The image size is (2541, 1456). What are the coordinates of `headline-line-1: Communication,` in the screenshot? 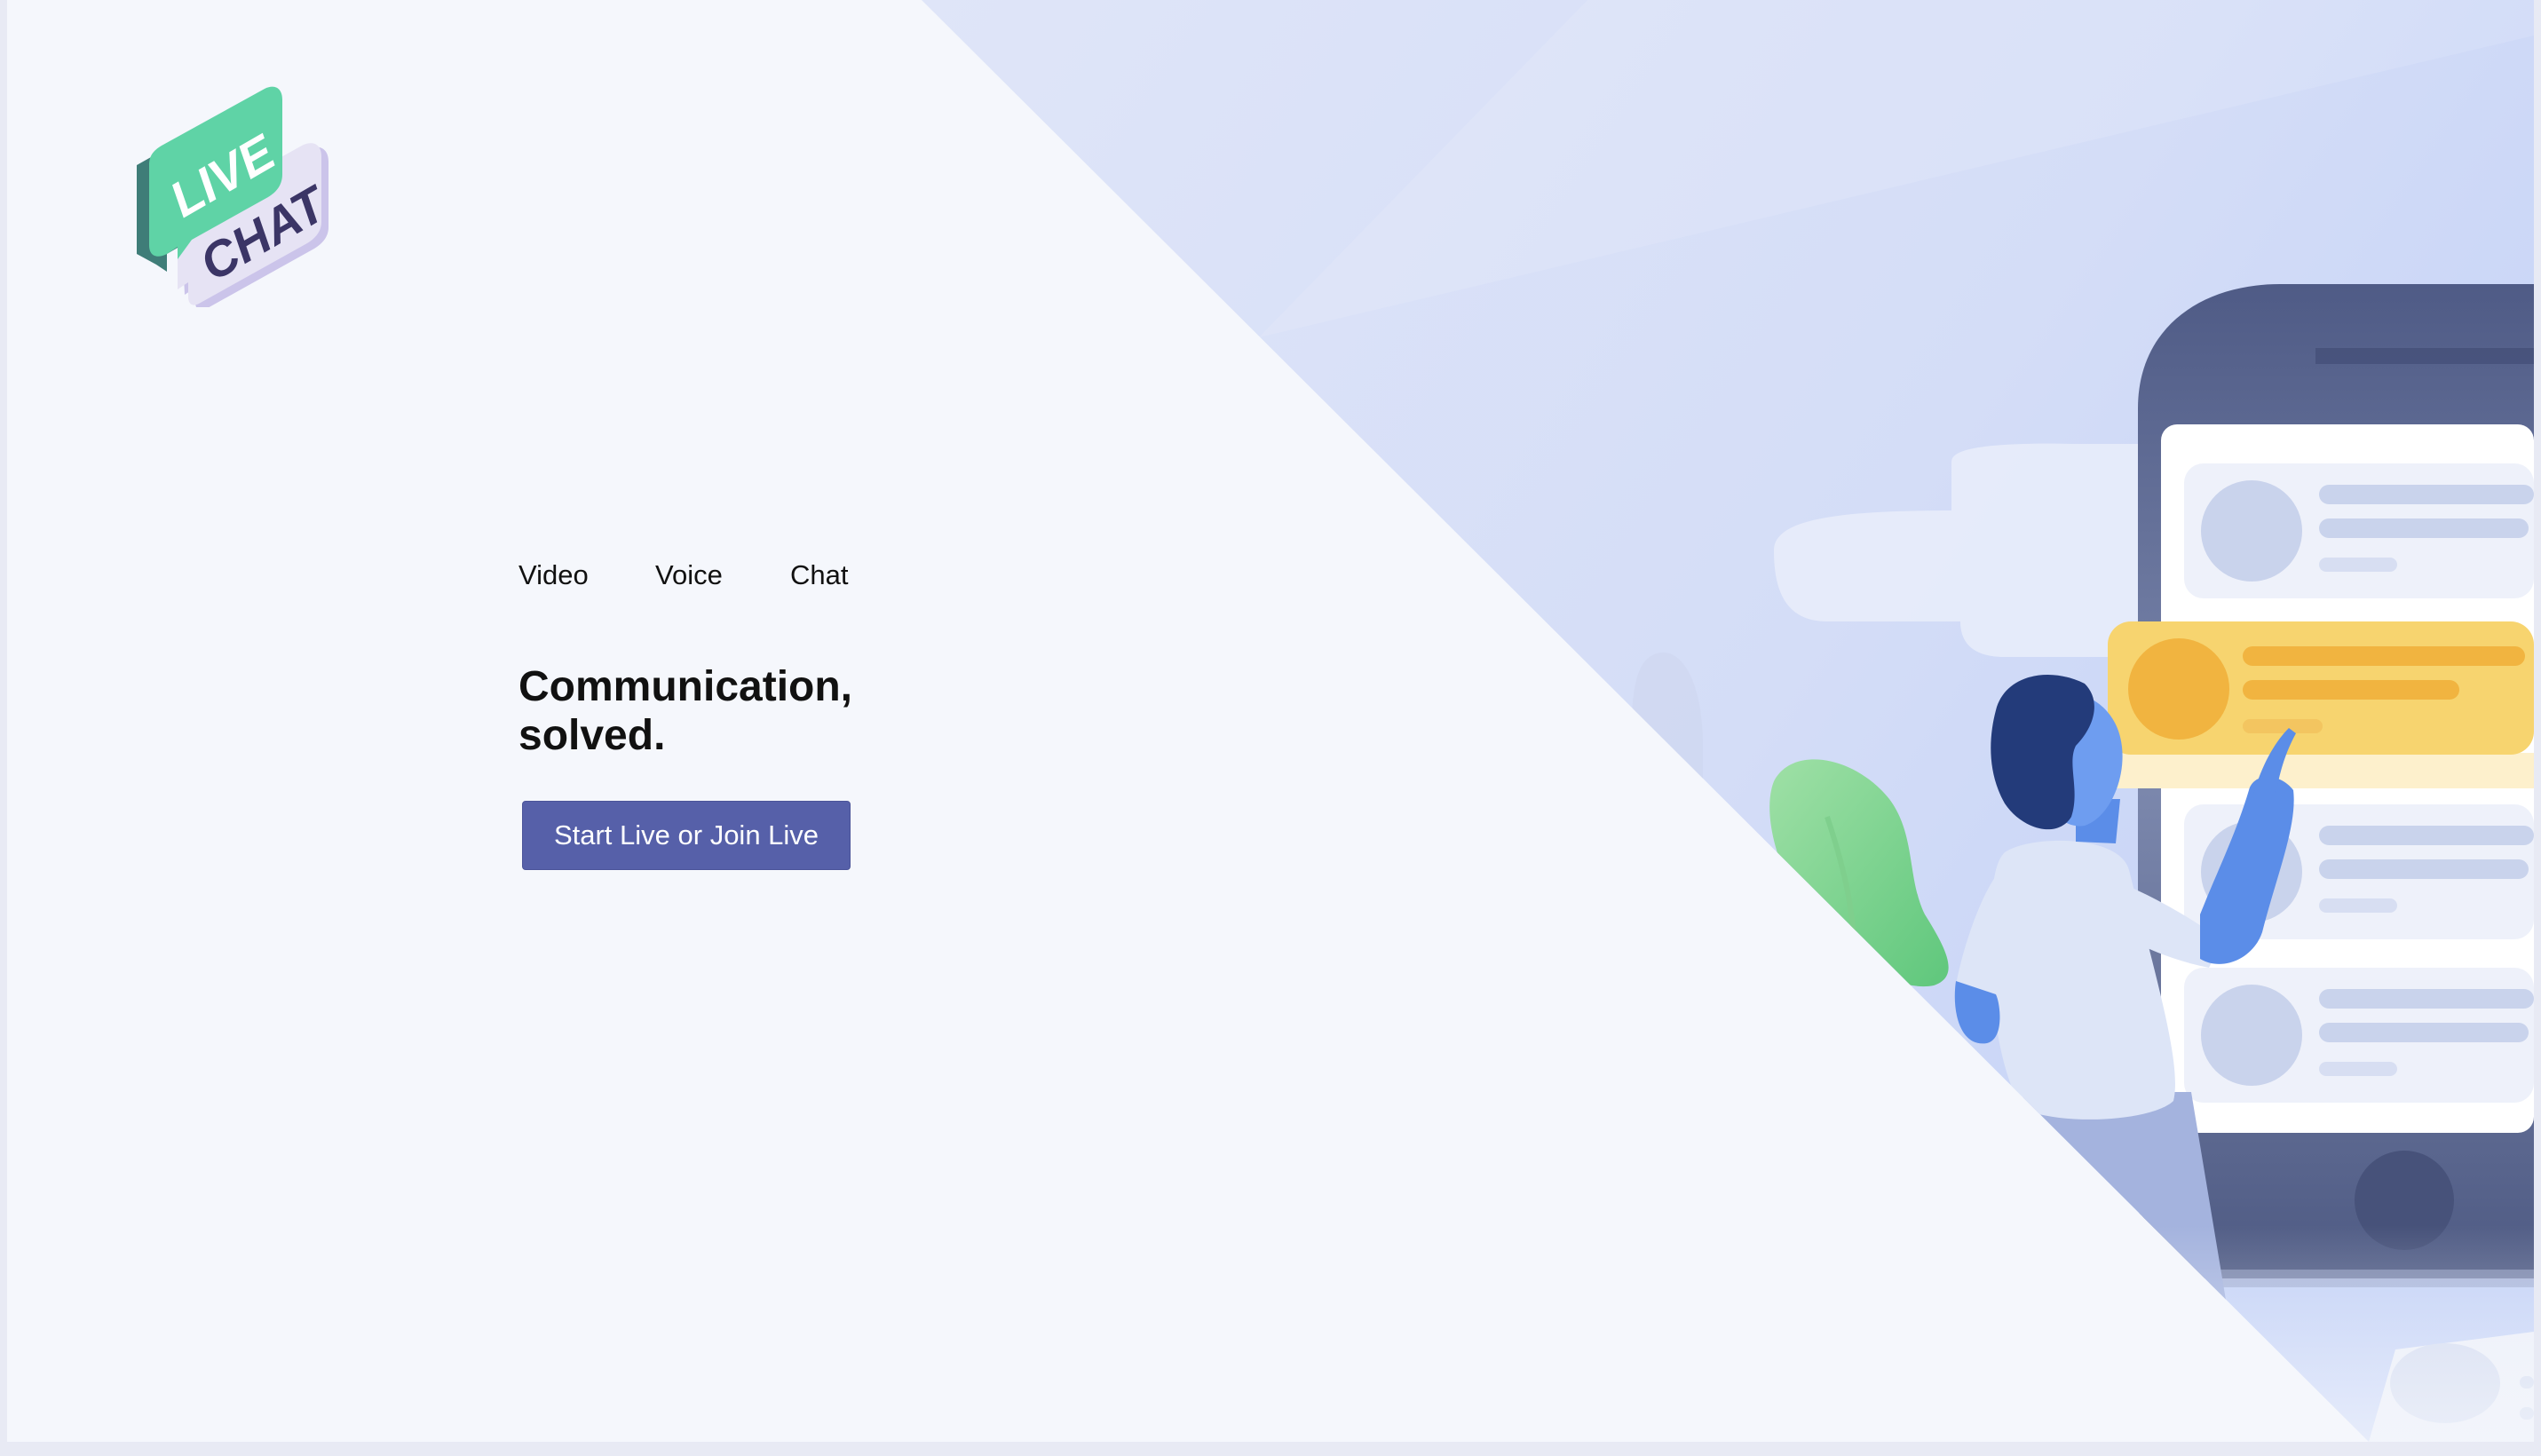 It's located at (685, 686).